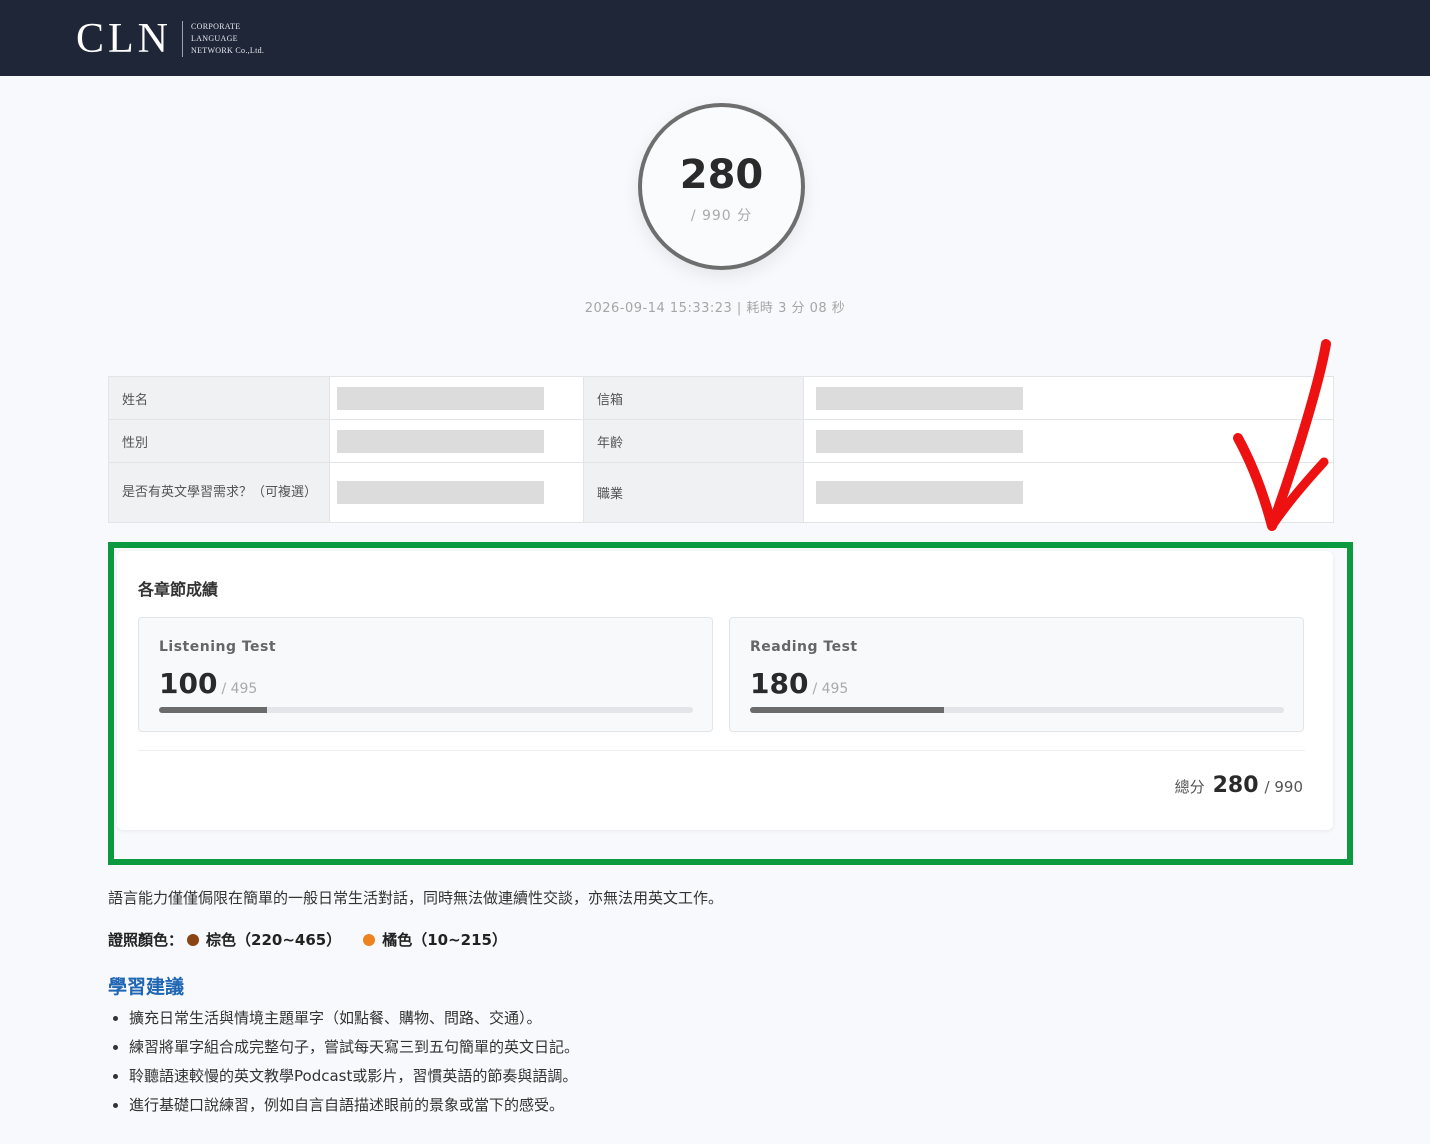 Image resolution: width=1430 pixels, height=1144 pixels. Describe the element at coordinates (779, 683) in the screenshot. I see `reading-score-value: 180` at that location.